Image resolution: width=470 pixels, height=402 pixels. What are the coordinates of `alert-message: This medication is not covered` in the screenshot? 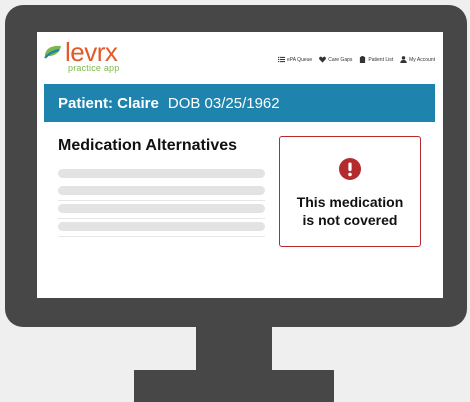 It's located at (350, 211).